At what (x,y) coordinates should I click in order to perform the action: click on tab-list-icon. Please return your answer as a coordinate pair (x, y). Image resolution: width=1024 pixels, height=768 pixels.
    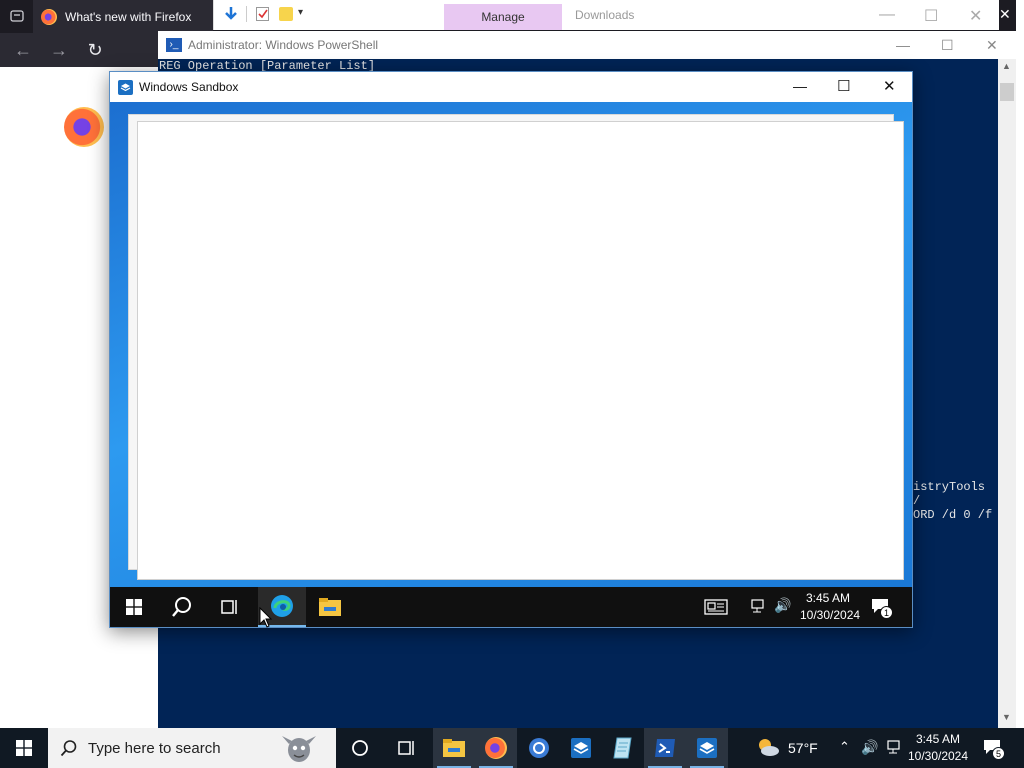
    Looking at the image, I should click on (17, 16).